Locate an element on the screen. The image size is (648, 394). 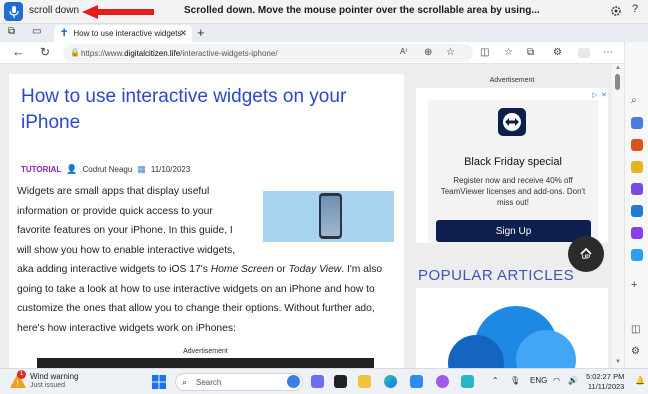
clock: 5:02:27 PM 11/11/2023 is located at coordinates (605, 382).